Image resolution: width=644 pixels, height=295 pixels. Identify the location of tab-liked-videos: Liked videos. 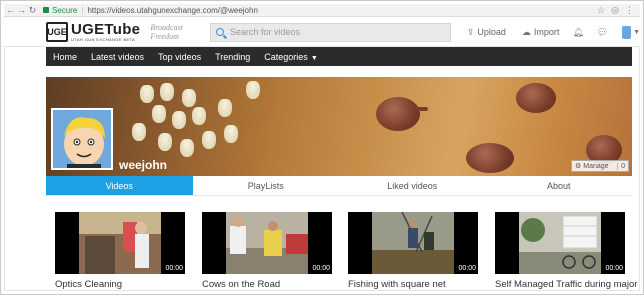
(412, 185).